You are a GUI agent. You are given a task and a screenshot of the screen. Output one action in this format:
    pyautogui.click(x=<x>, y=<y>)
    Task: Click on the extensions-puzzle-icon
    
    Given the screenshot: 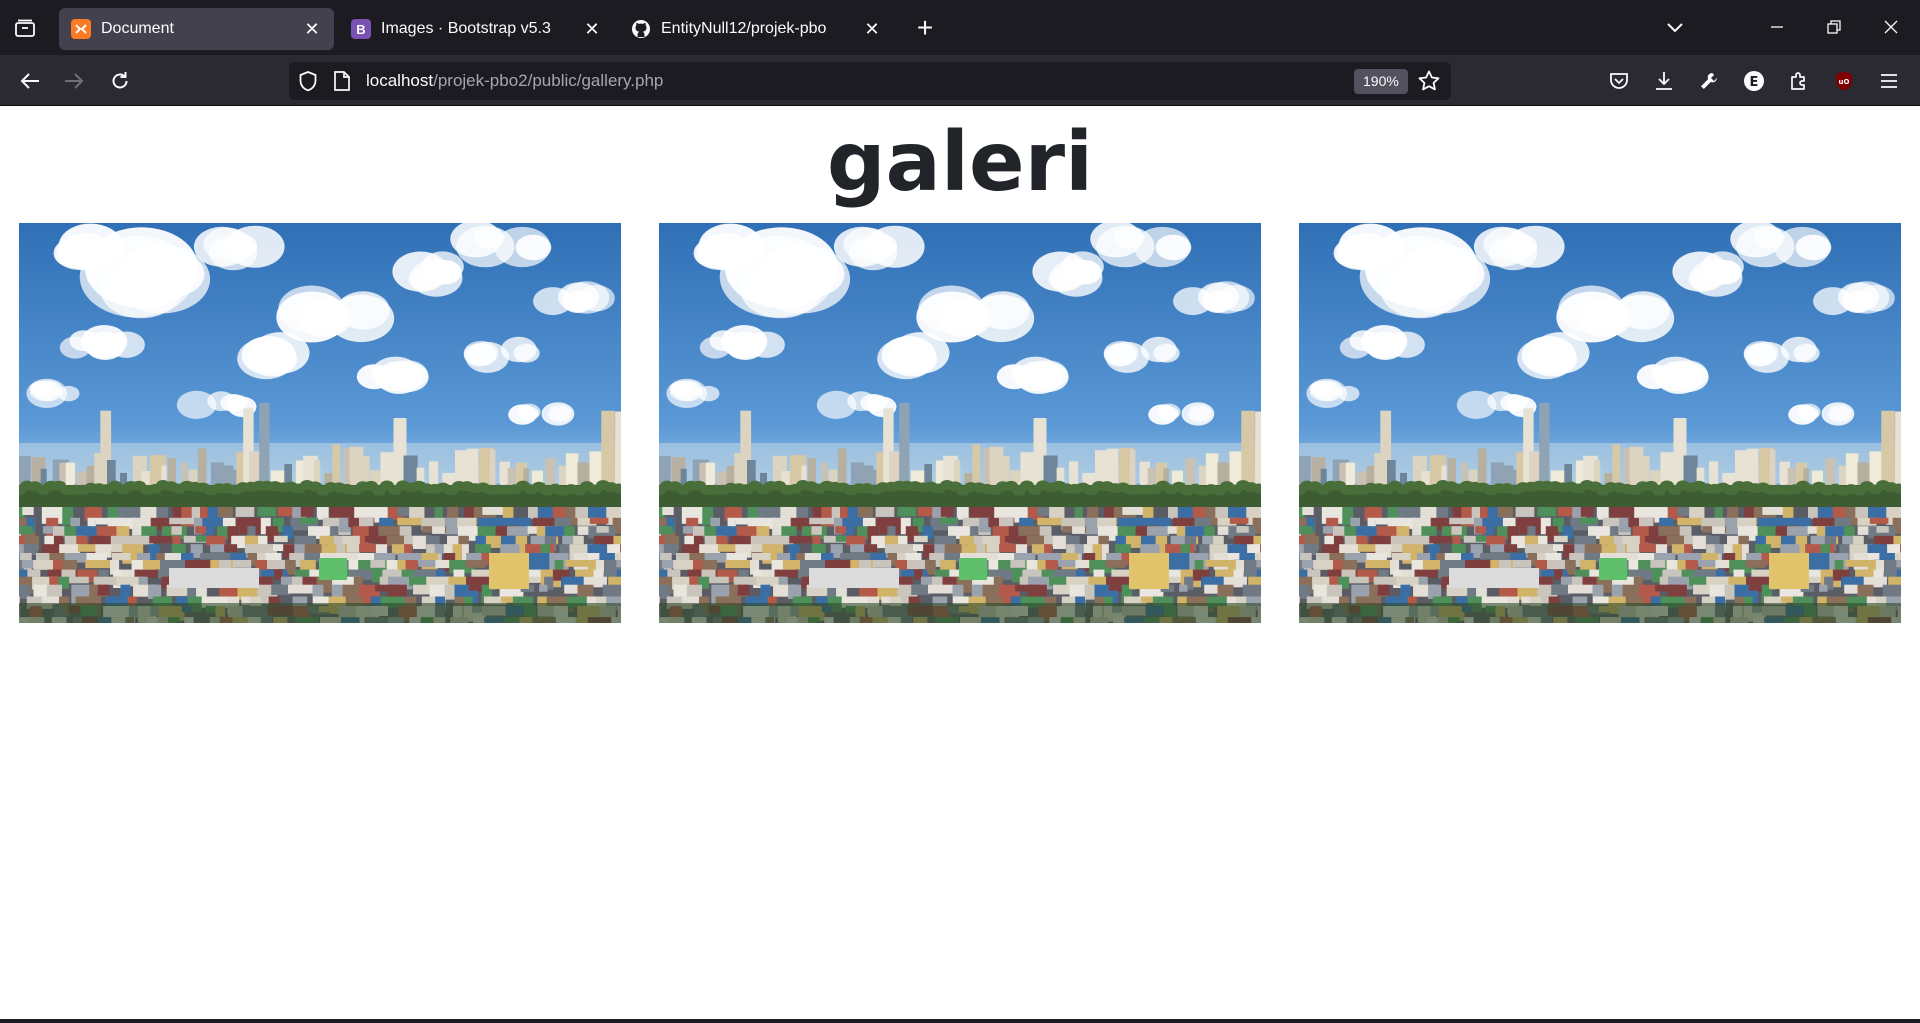 What is the action you would take?
    pyautogui.click(x=1799, y=81)
    